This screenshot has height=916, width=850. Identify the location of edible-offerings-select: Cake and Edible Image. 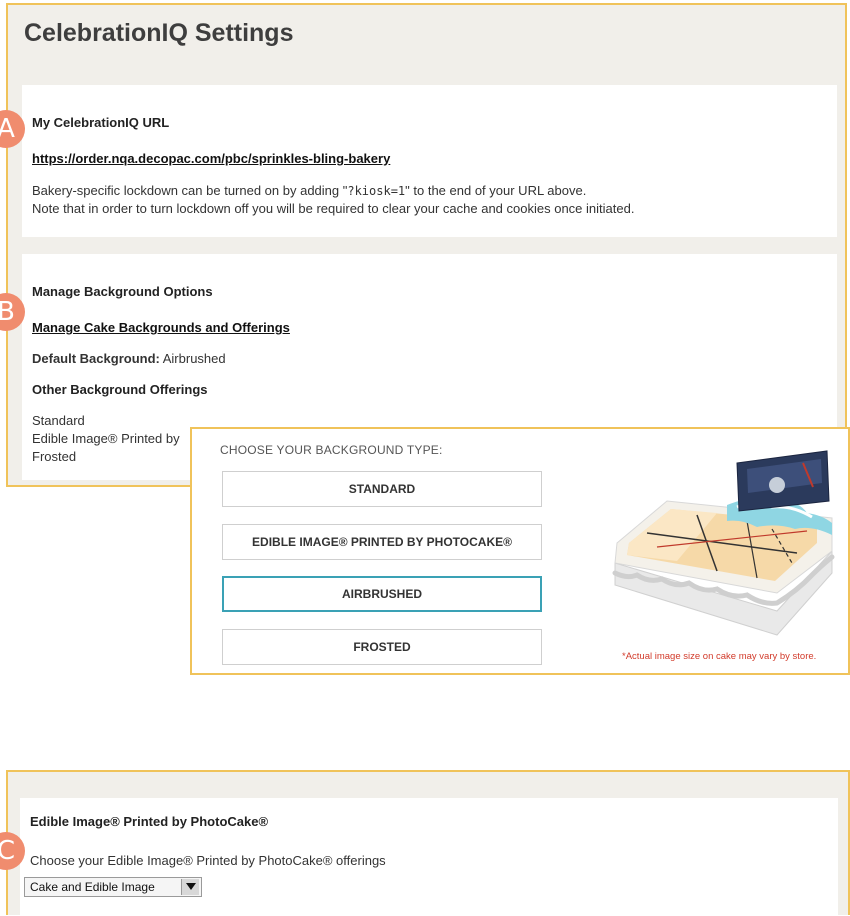
(113, 887).